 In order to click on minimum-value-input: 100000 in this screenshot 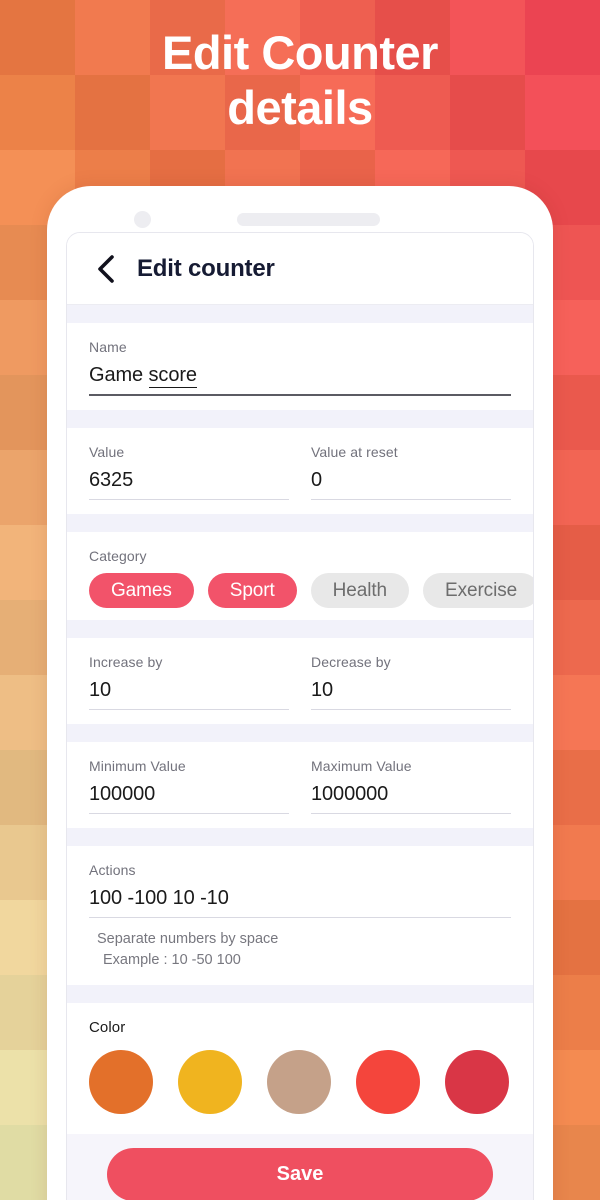, I will do `click(189, 798)`.